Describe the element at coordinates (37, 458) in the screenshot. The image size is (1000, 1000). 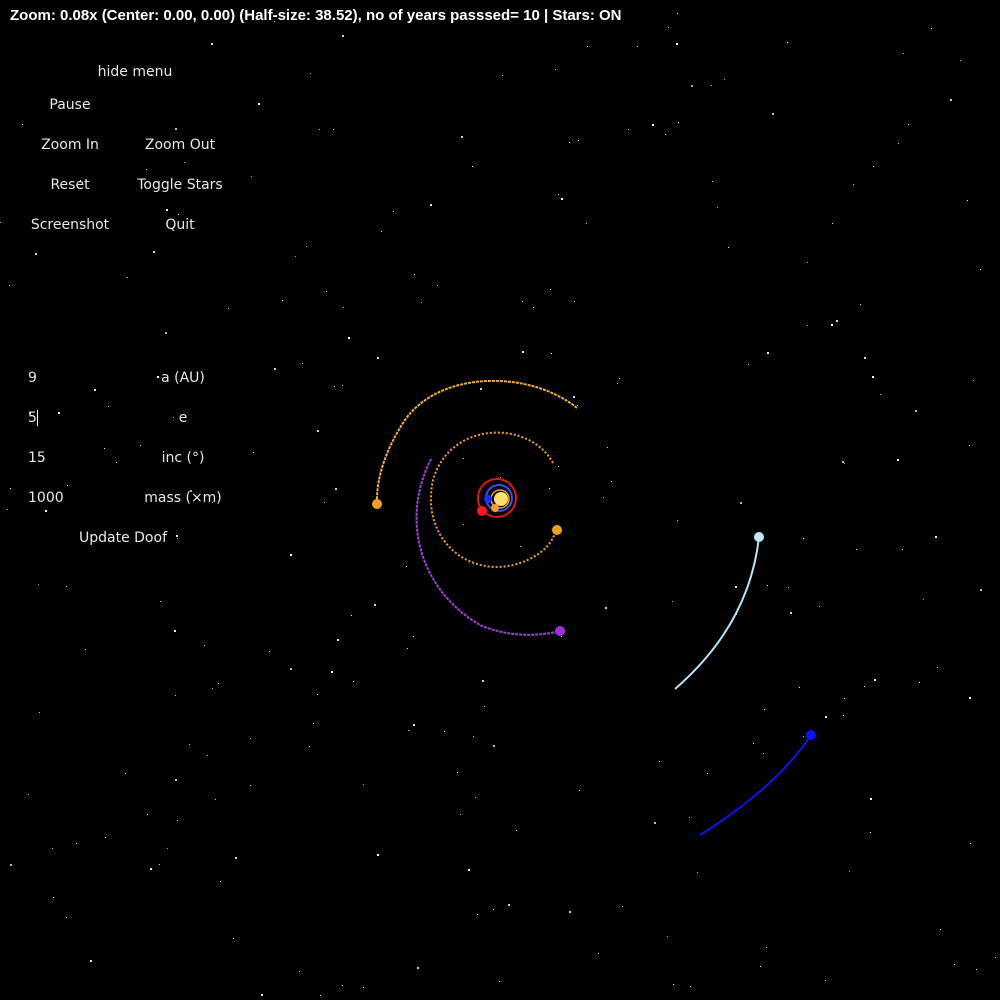
I see `inclination-input: 15` at that location.